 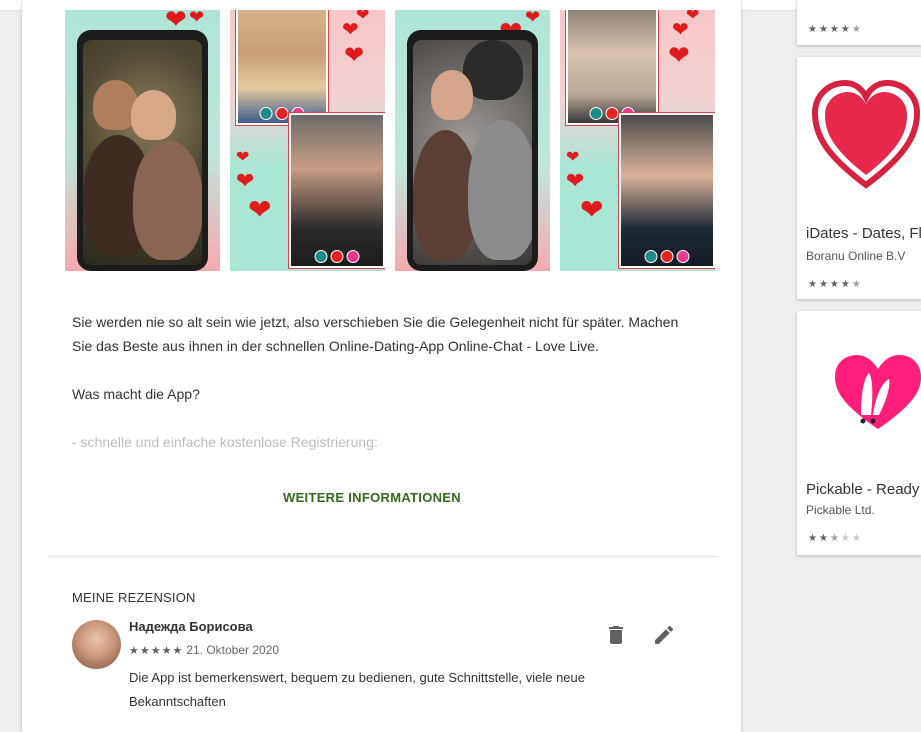 What do you see at coordinates (134, 597) in the screenshot?
I see `my-review-heading: MEINE REZENSION` at bounding box center [134, 597].